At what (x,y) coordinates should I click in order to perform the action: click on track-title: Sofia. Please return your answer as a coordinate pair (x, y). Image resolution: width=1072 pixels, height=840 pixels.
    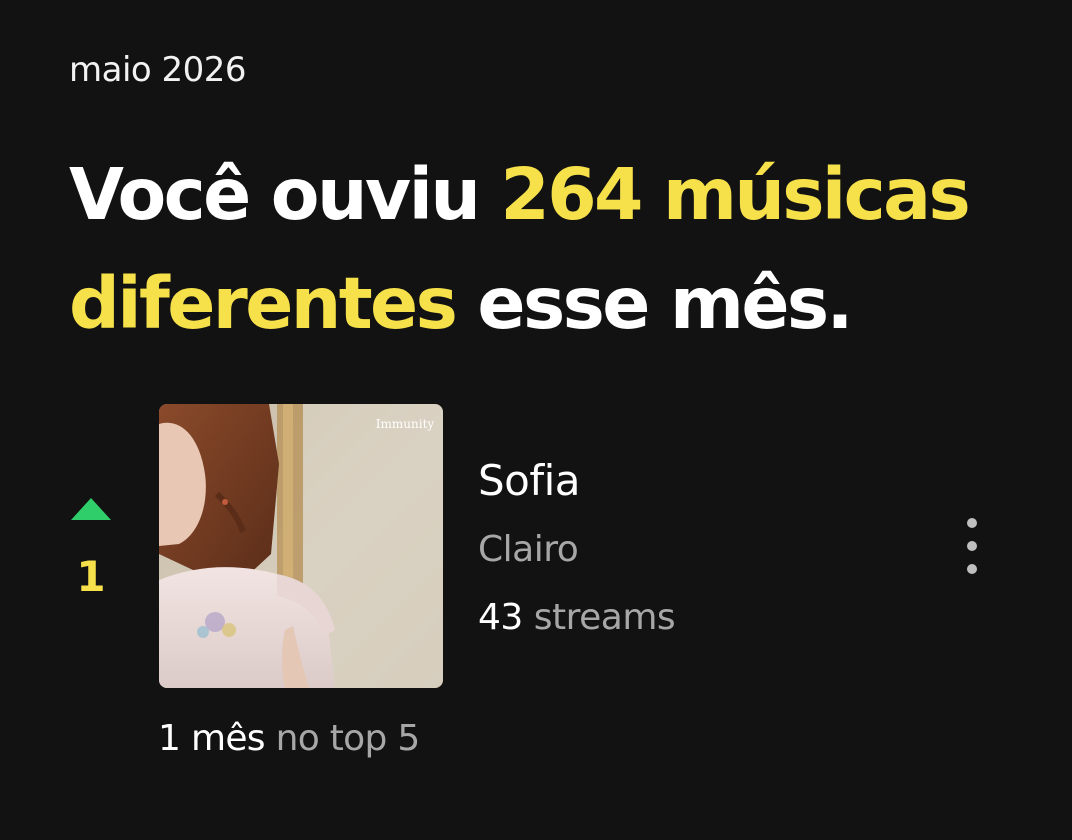
    Looking at the image, I should click on (529, 480).